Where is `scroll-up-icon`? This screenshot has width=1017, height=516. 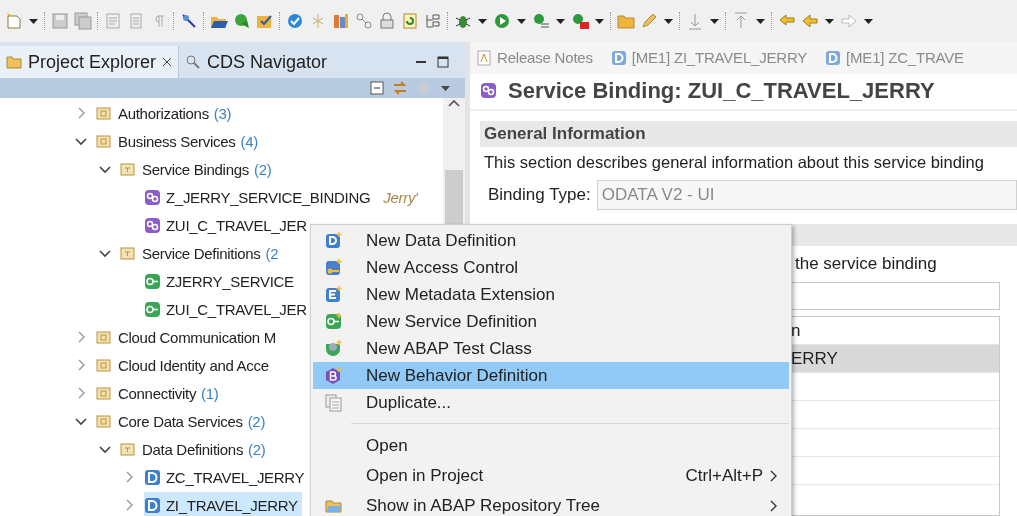
scroll-up-icon is located at coordinates (454, 103).